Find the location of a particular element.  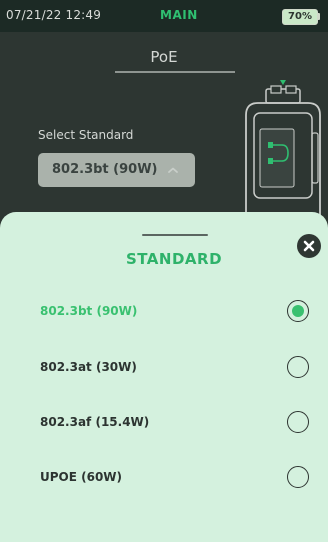

battery-indicator: 70% is located at coordinates (300, 17).